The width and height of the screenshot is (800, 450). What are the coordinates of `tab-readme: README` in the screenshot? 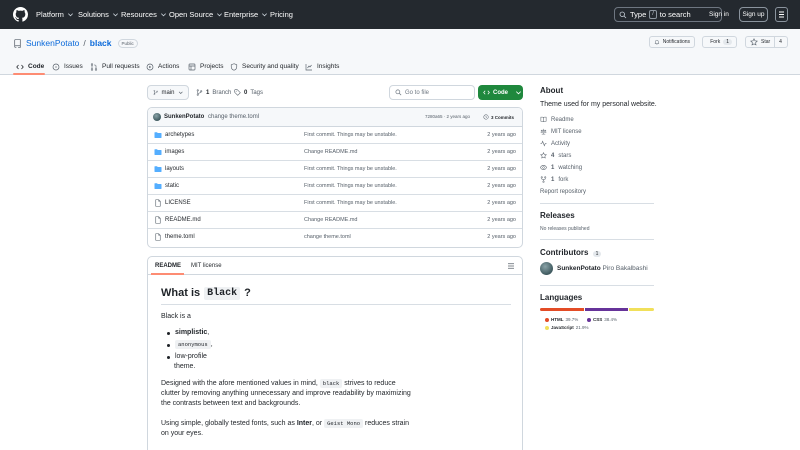 It's located at (168, 266).